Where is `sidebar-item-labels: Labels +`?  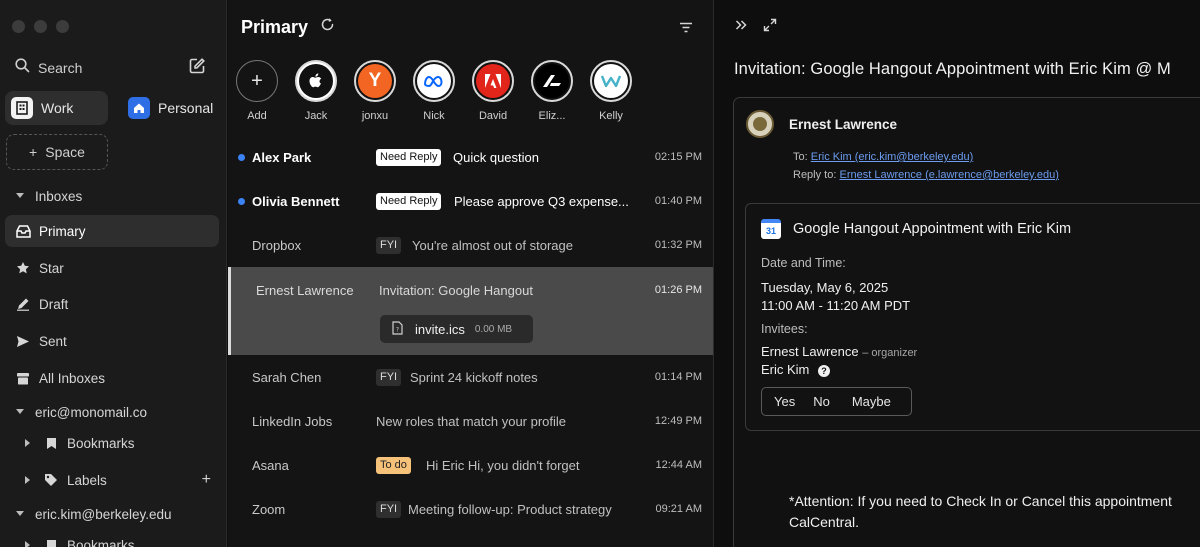 sidebar-item-labels: Labels + is located at coordinates (112, 480).